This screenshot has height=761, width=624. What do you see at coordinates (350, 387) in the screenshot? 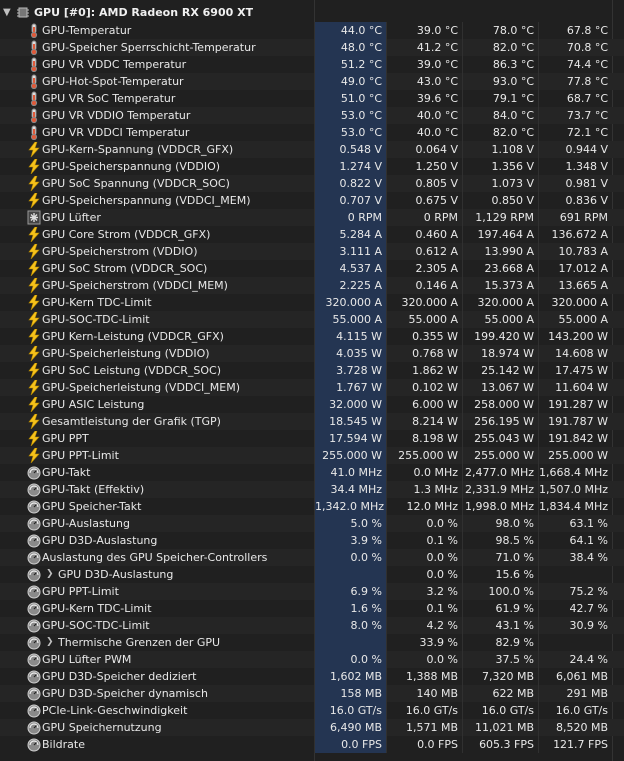
I see `current-value: 1.767 W` at bounding box center [350, 387].